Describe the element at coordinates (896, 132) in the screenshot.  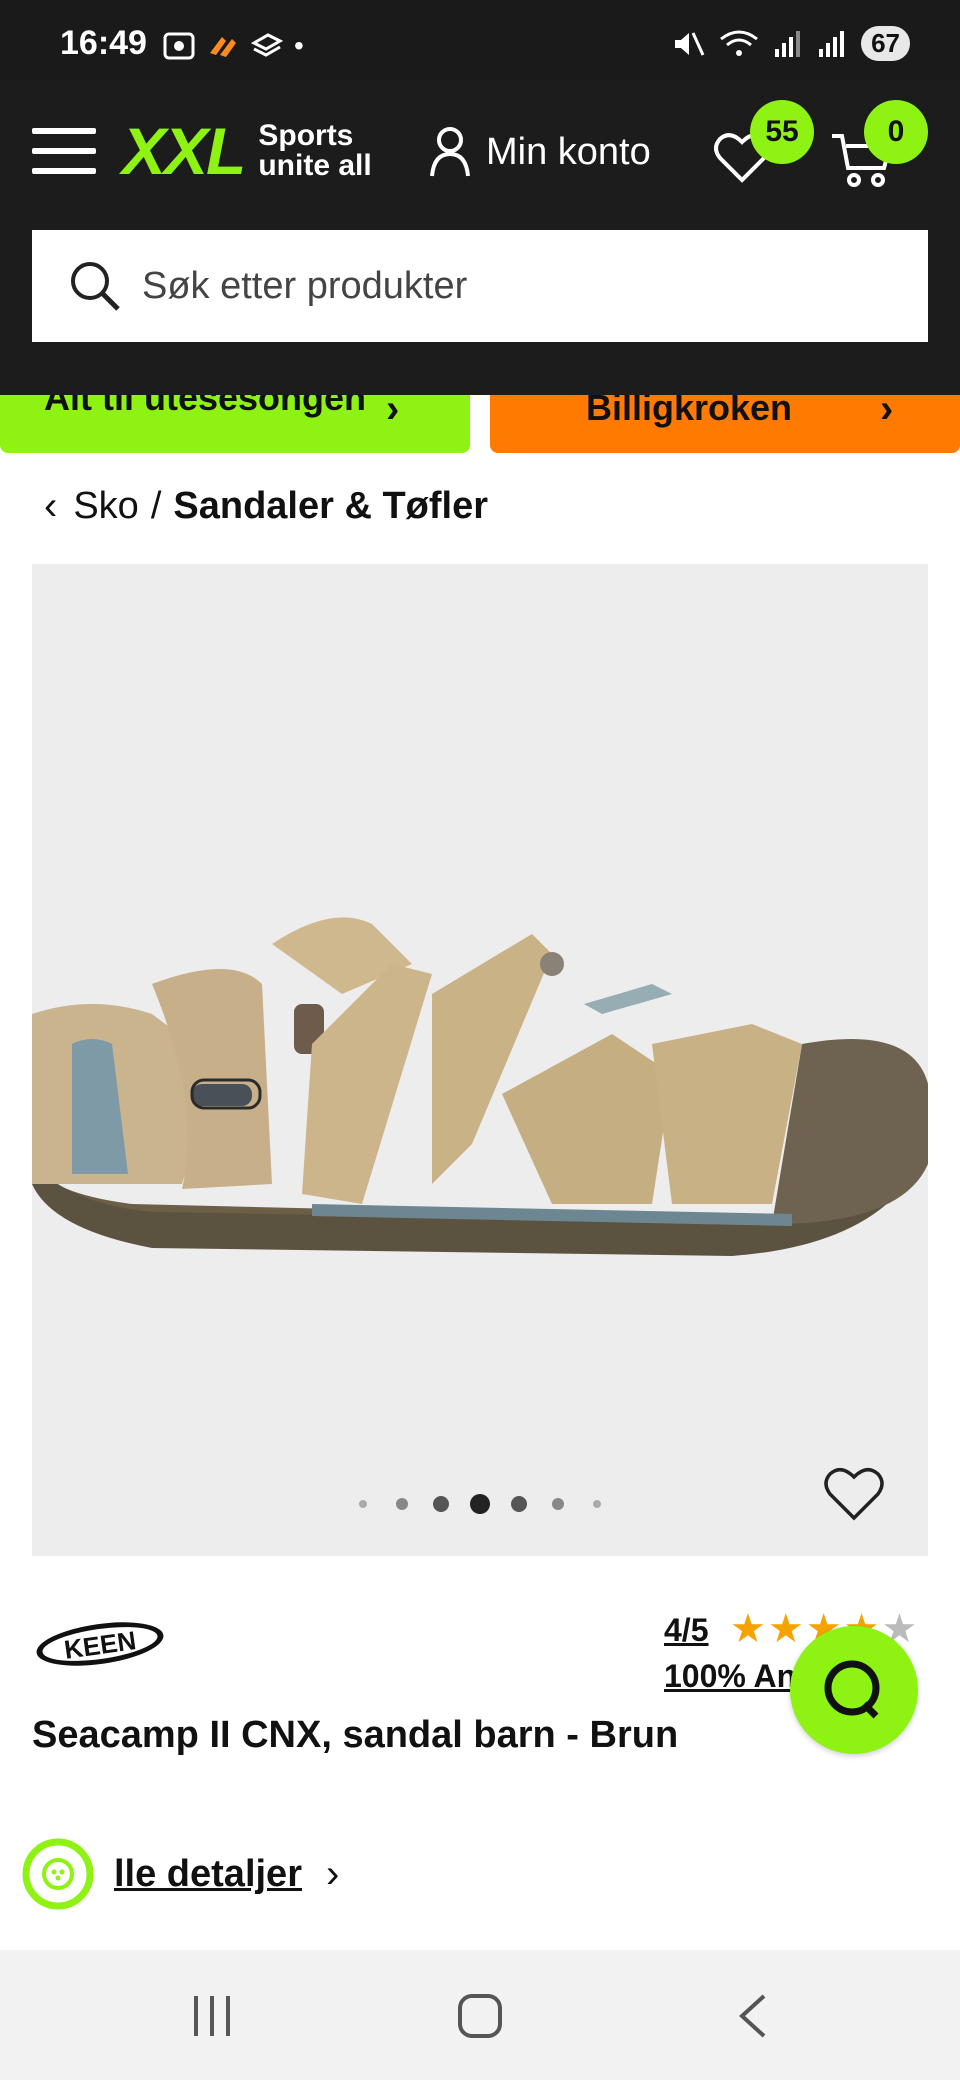
I see `cart-count-badge: 0` at that location.